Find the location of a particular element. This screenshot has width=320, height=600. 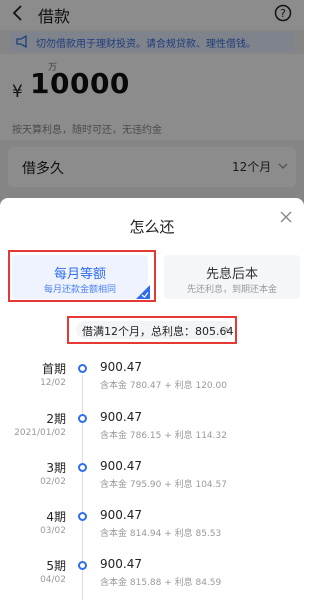

installment-detail: 含本金 780.47 + 利息 120.00 is located at coordinates (163, 386).